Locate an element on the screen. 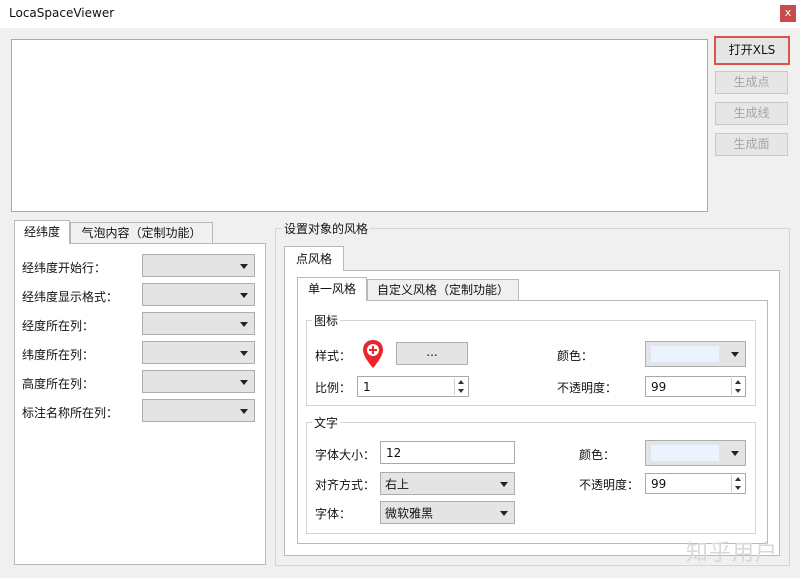 The height and width of the screenshot is (578, 800). tab-coordinates: 经纬度 is located at coordinates (42, 232).